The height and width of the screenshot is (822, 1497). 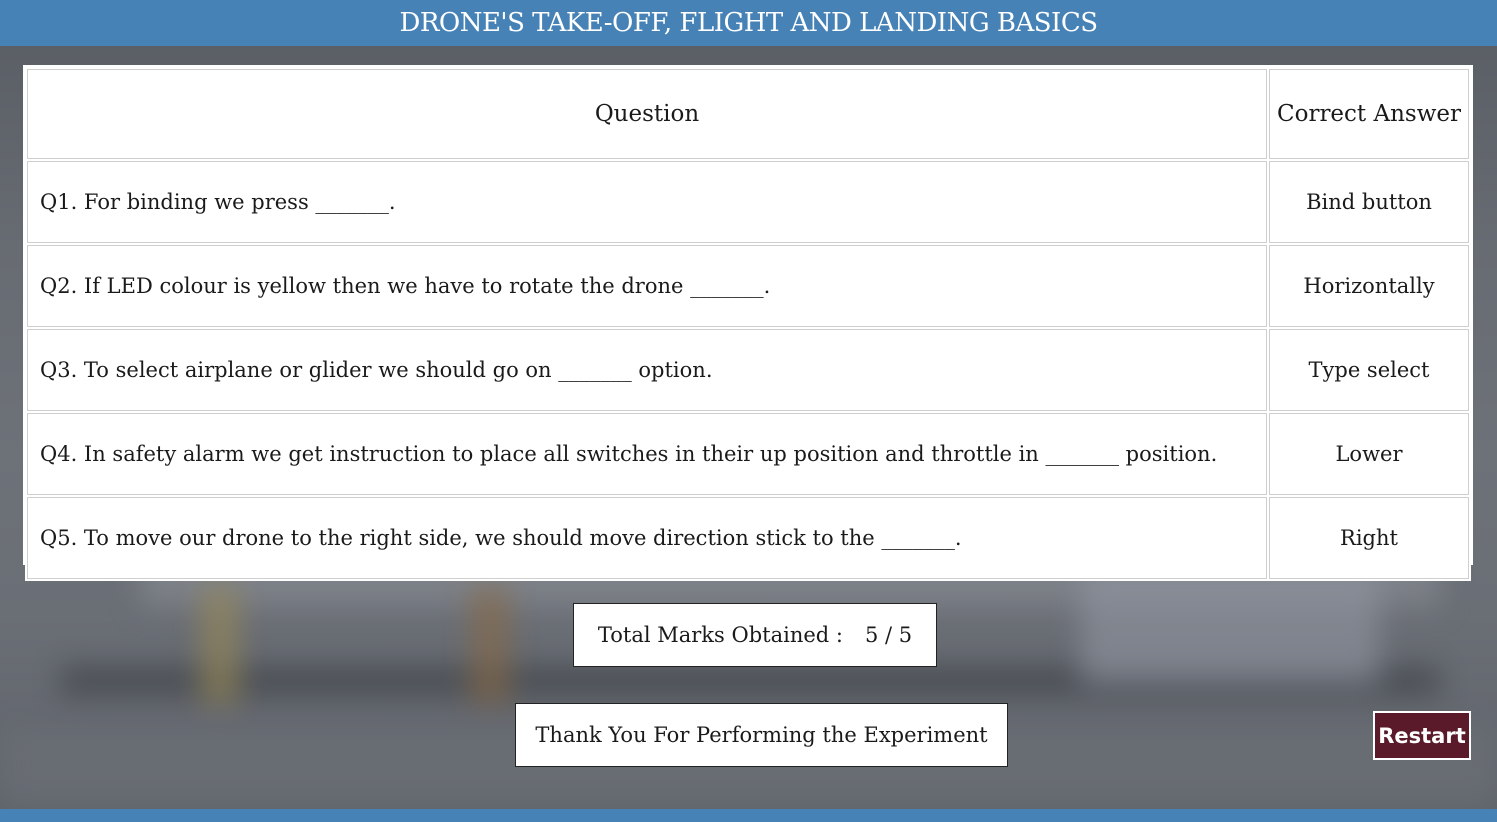 What do you see at coordinates (1369, 114) in the screenshot?
I see `column-header-correct-answer: Correct Answer` at bounding box center [1369, 114].